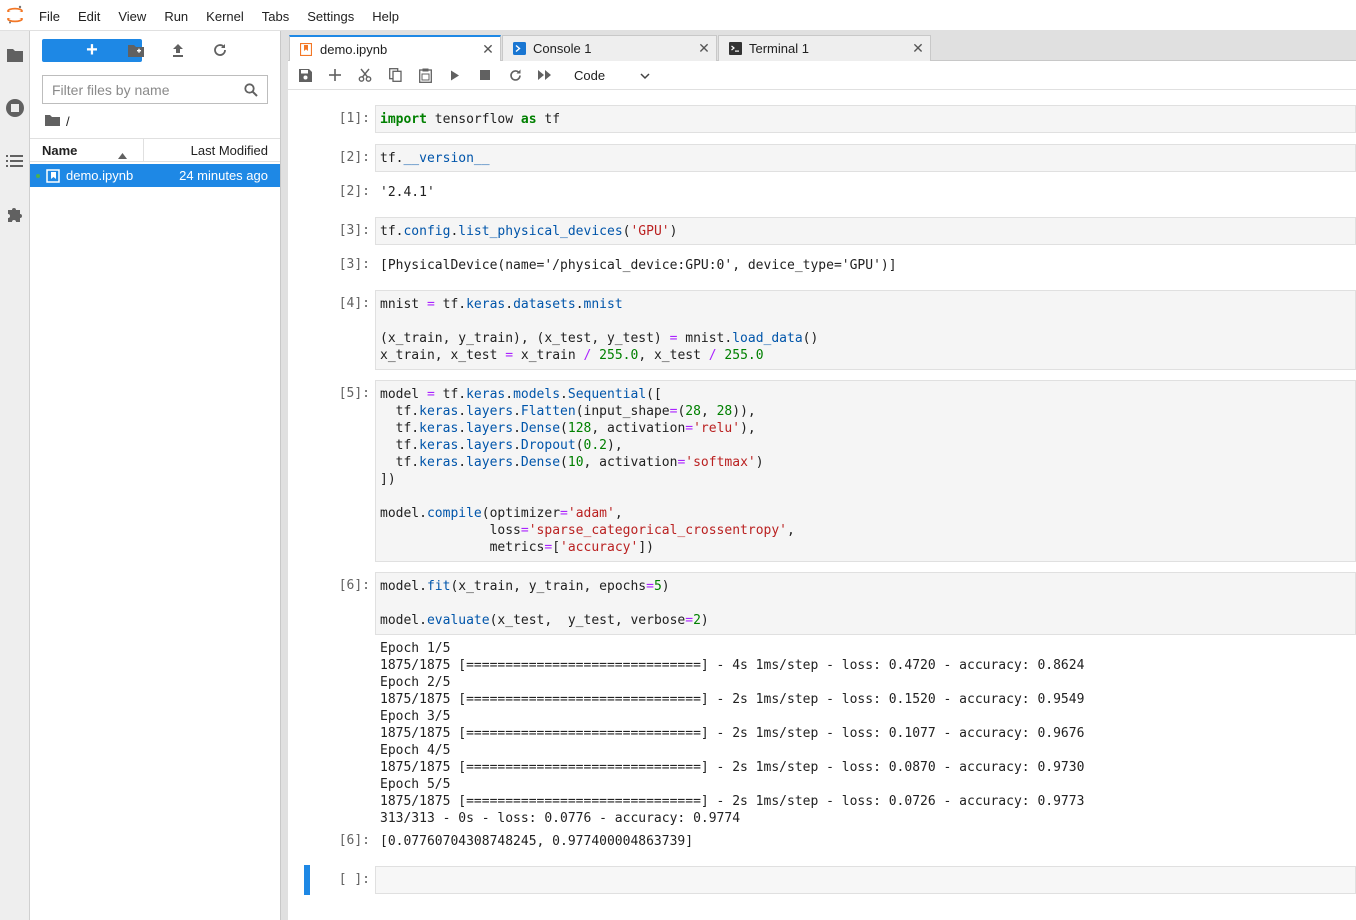 The width and height of the screenshot is (1356, 920). Describe the element at coordinates (519, 49) in the screenshot. I see `console-icon` at that location.